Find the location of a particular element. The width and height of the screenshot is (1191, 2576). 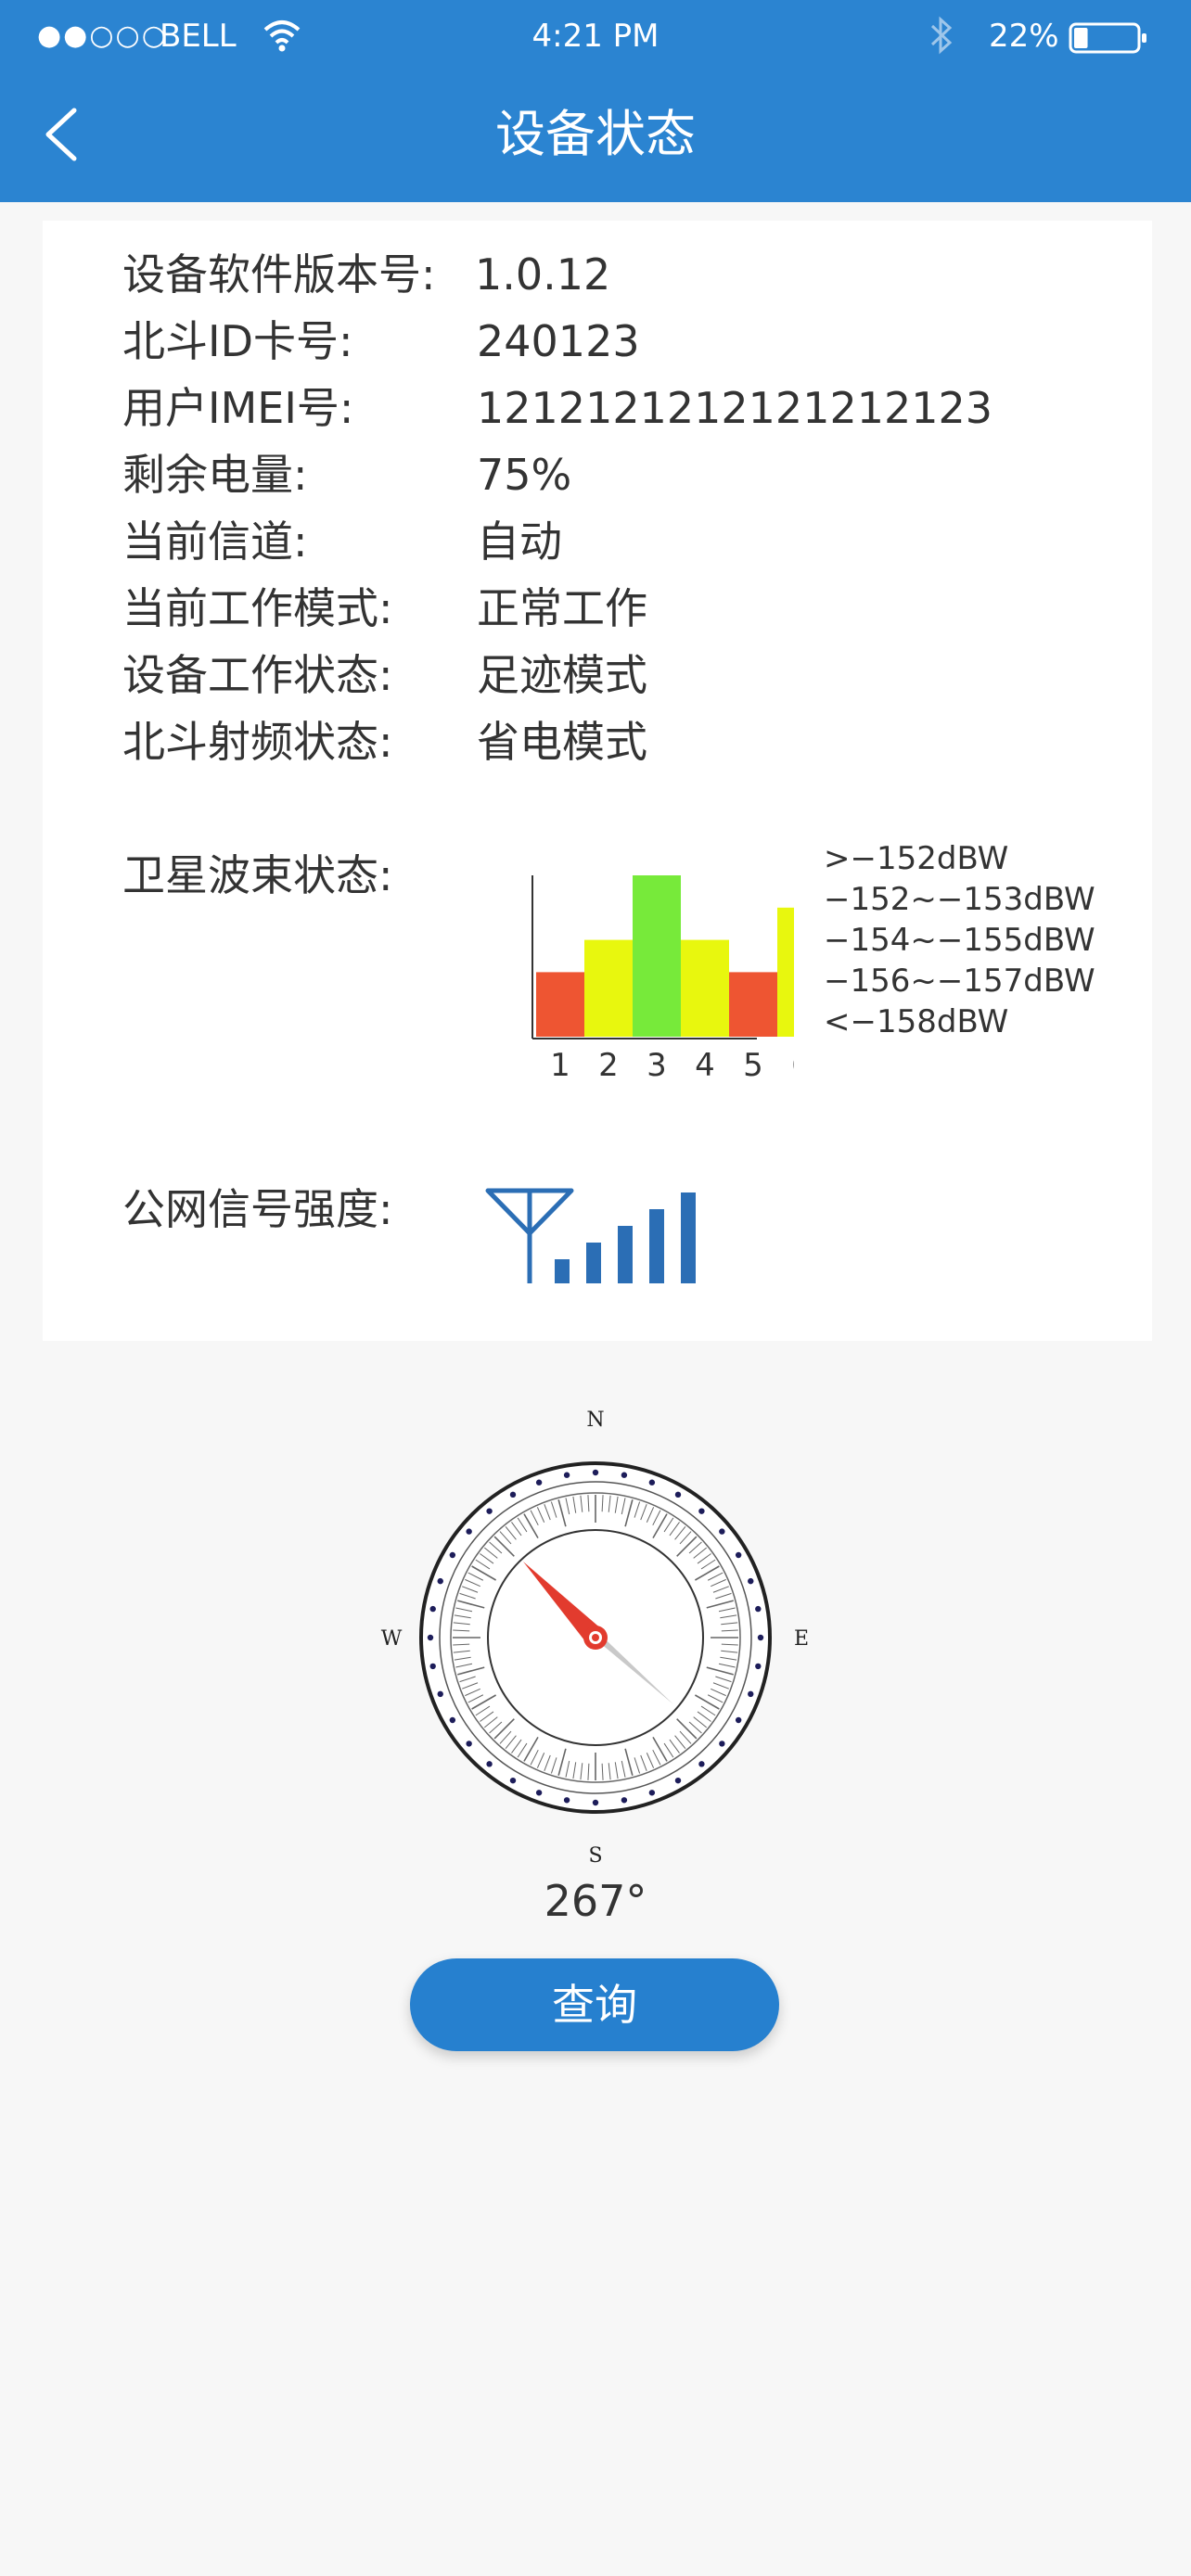

battery-value: 75% is located at coordinates (524, 475).